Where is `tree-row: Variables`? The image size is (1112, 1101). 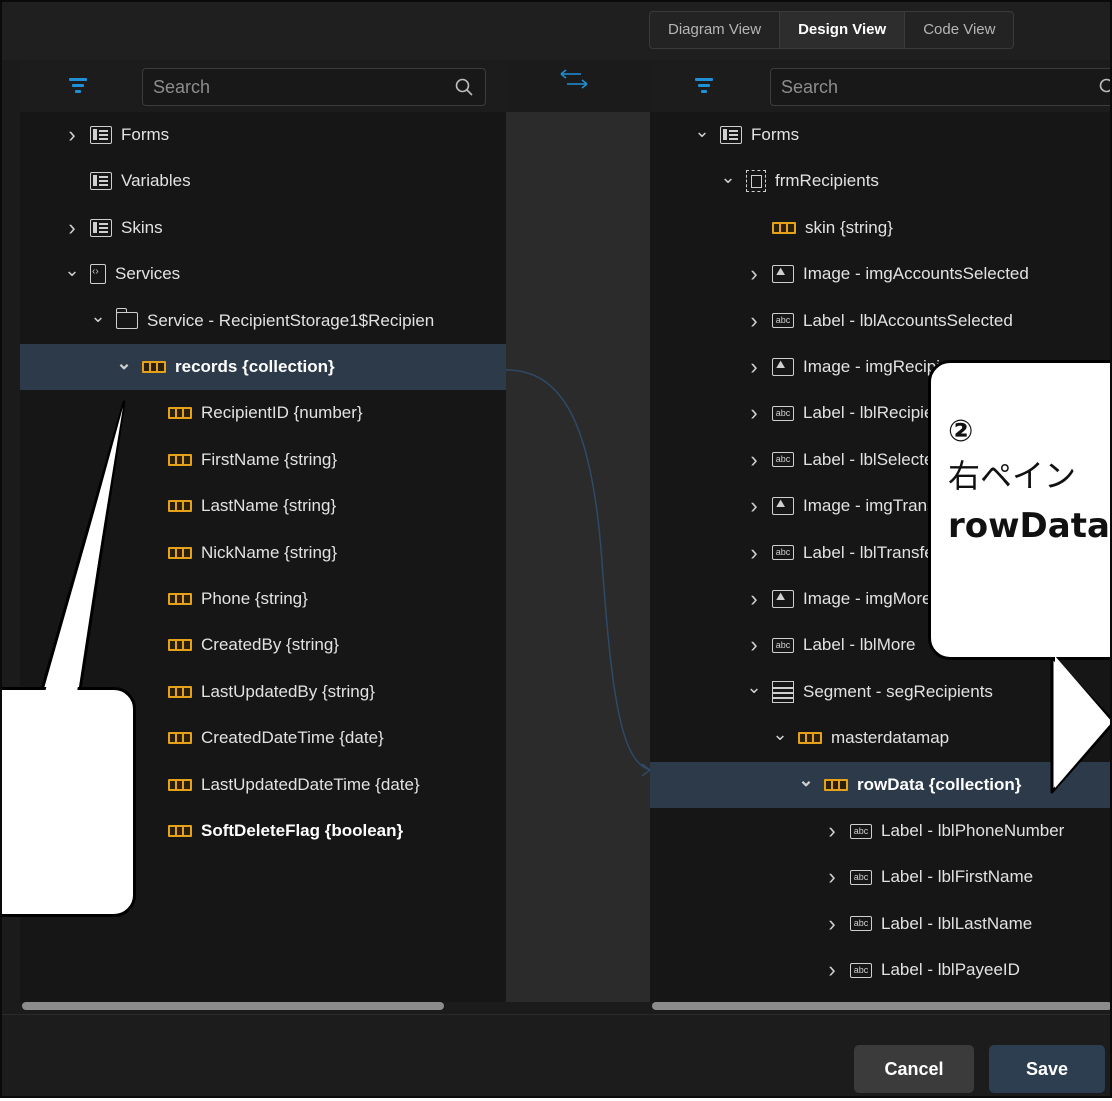 tree-row: Variables is located at coordinates (263, 181).